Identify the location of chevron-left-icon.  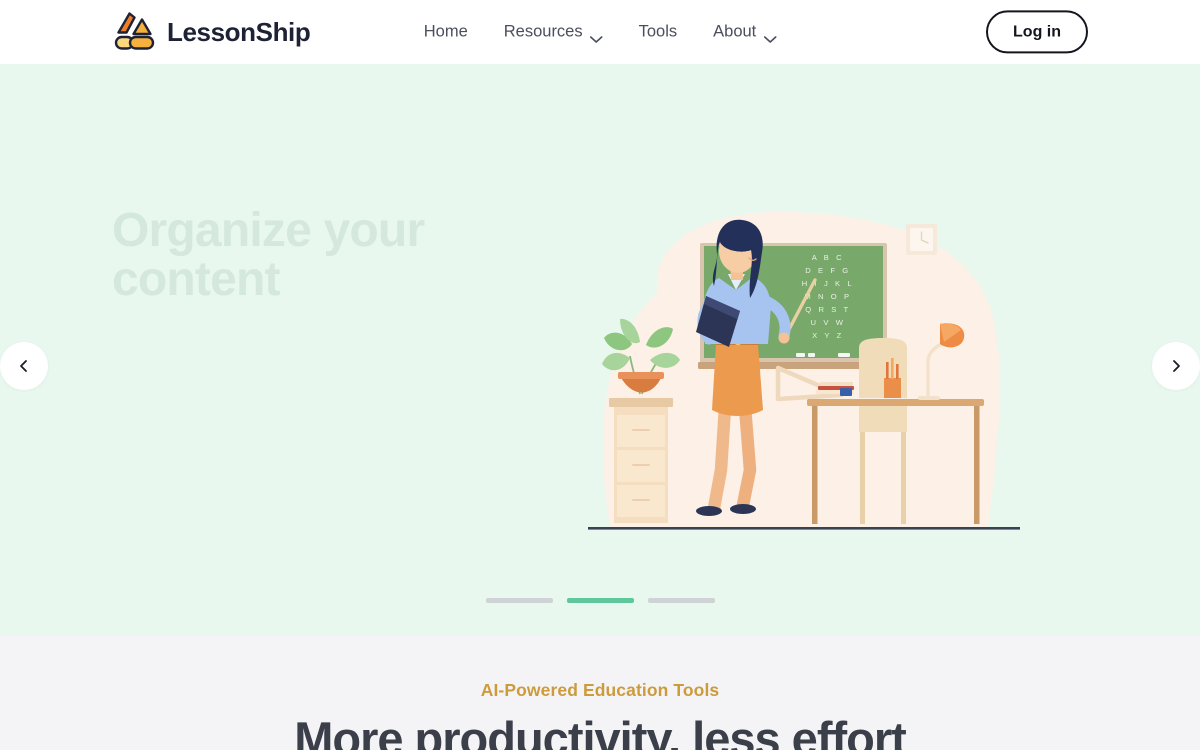
(24, 366).